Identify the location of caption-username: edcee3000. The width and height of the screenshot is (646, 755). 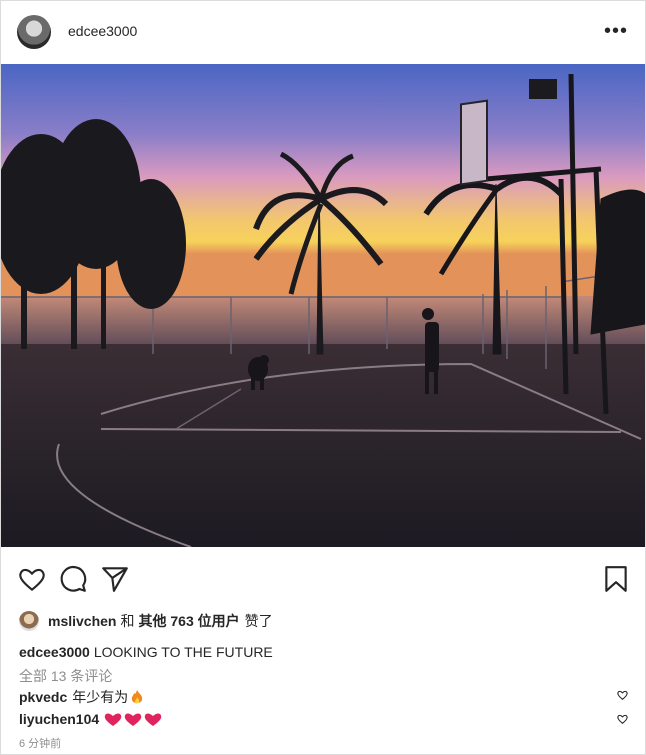
(54, 652).